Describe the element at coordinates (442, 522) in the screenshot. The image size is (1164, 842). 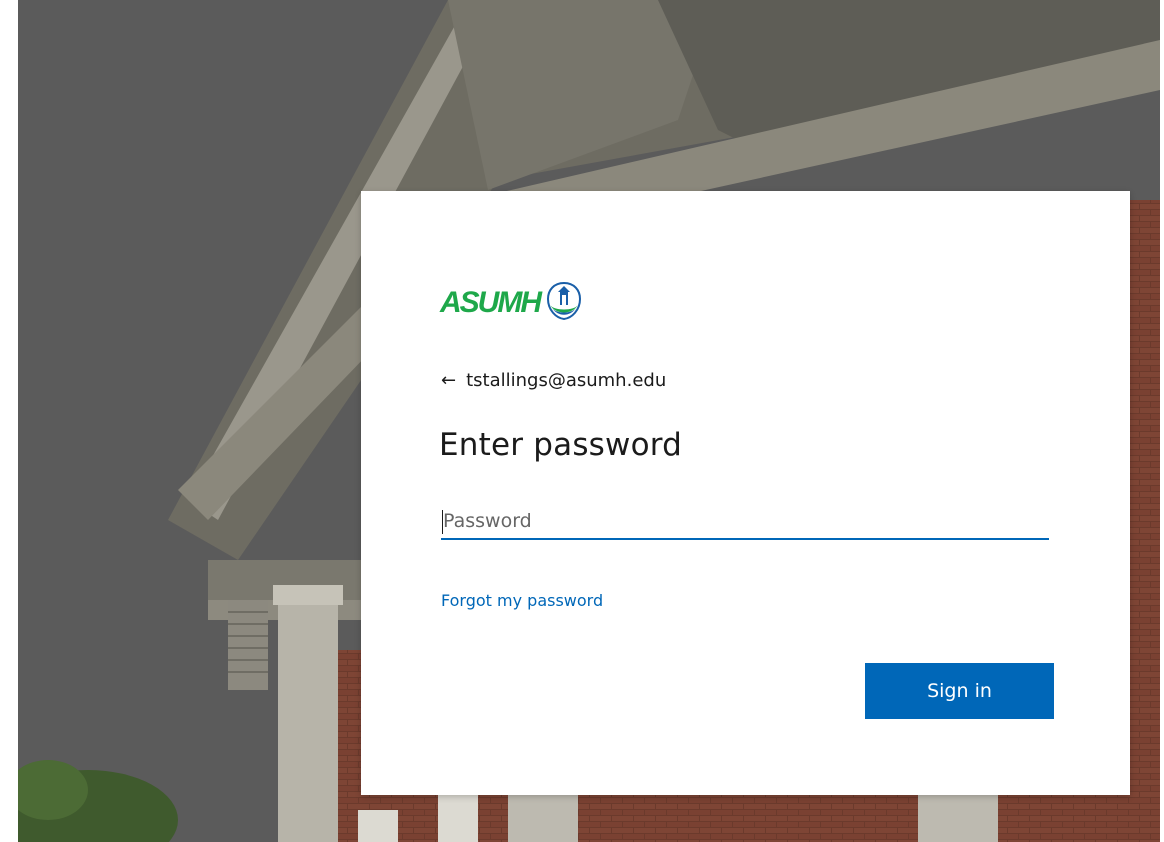
I see `text-cursor` at that location.